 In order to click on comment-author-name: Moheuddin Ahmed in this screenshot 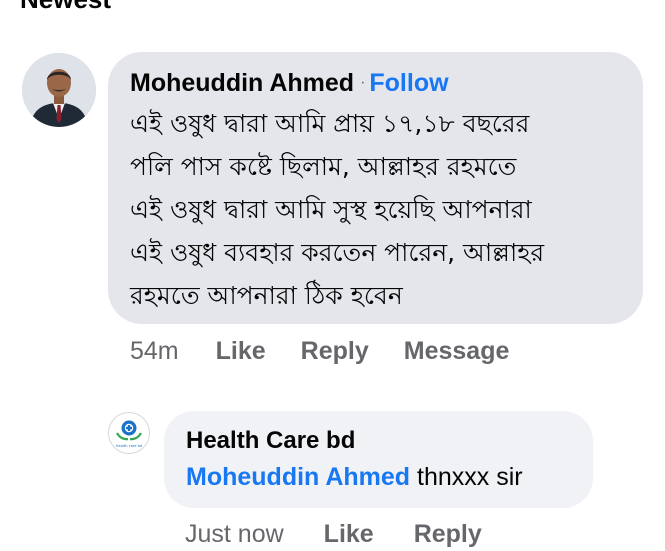, I will do `click(242, 83)`.